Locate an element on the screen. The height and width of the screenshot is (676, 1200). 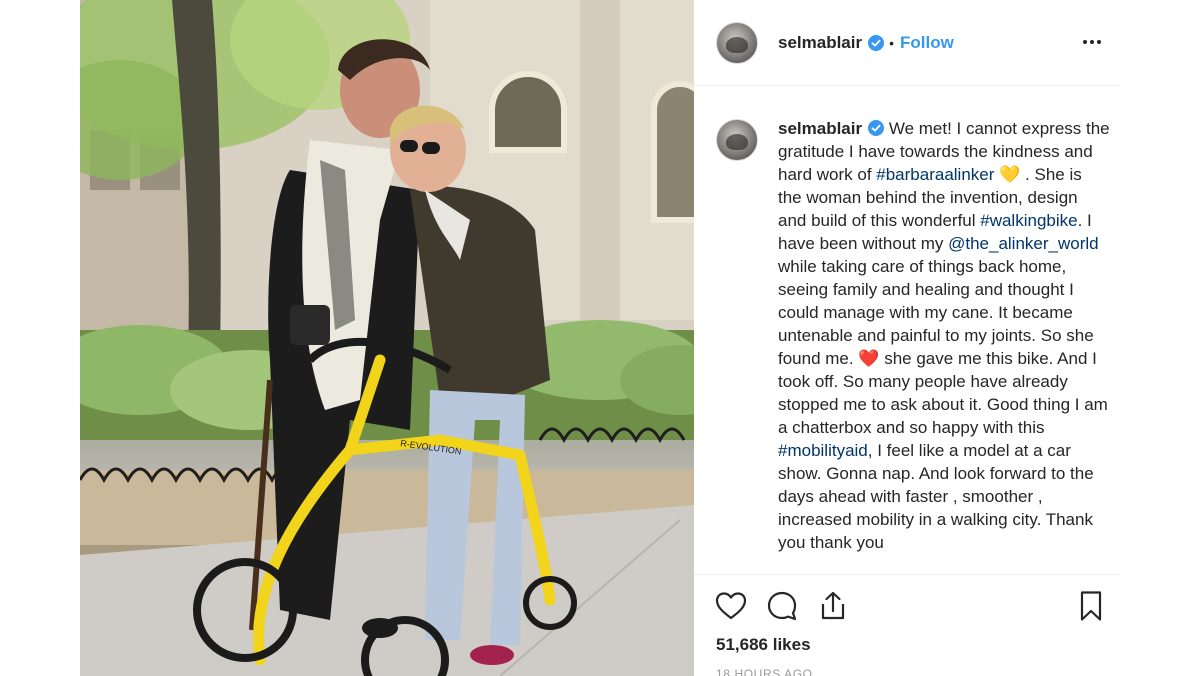
hashtag-link: #mobilityaid is located at coordinates (823, 450).